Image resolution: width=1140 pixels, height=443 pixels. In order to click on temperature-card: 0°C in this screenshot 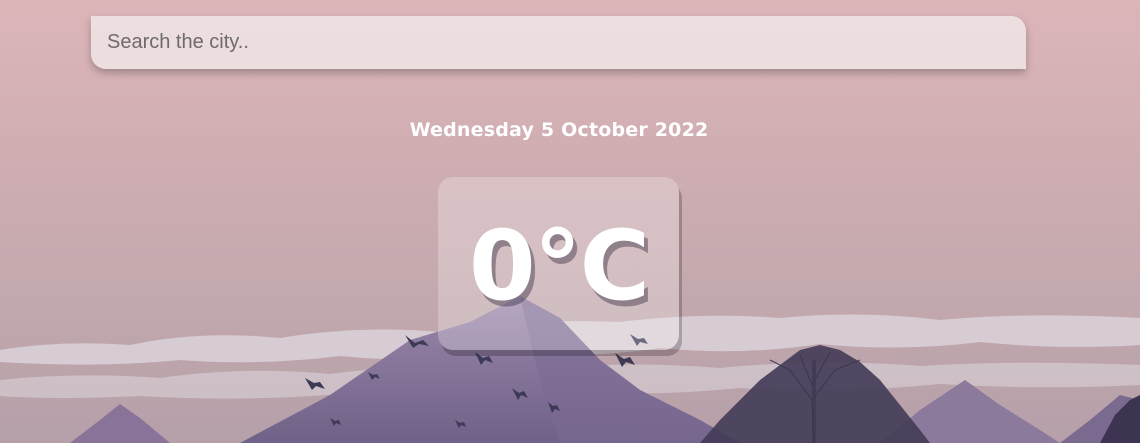, I will do `click(558, 263)`.